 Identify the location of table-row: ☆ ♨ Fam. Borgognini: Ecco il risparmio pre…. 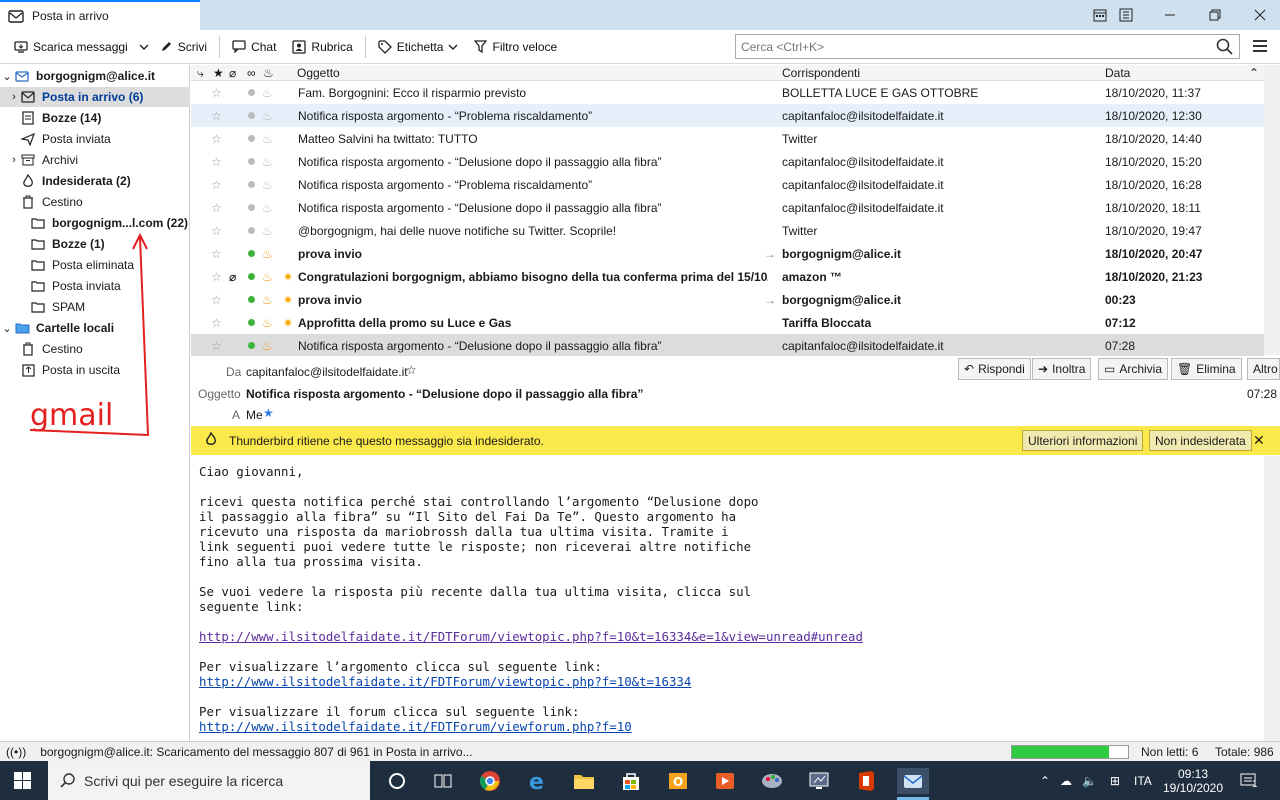
(727, 92).